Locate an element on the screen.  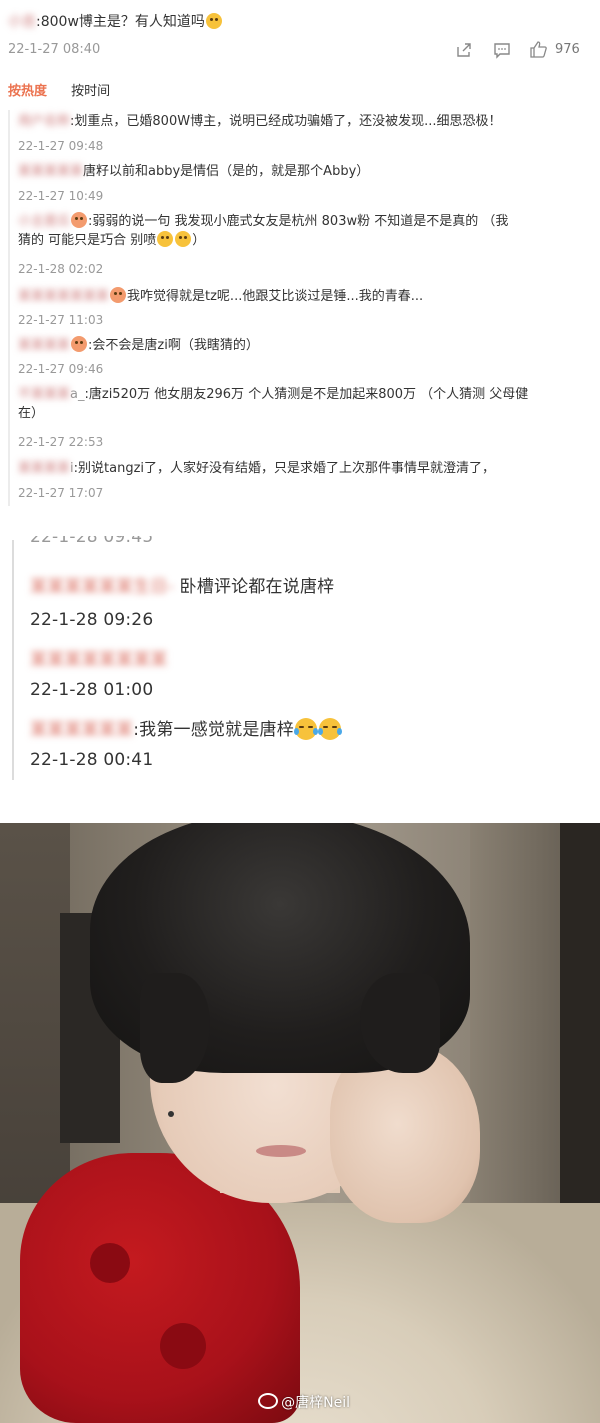
reply-author: 某某某某某某某 is located at coordinates (63, 296).